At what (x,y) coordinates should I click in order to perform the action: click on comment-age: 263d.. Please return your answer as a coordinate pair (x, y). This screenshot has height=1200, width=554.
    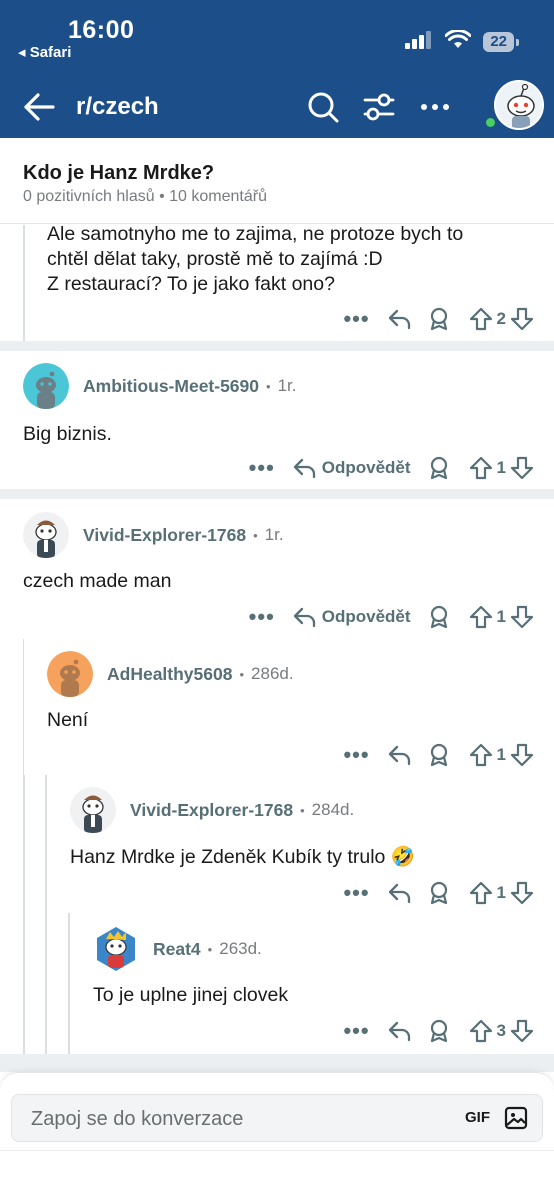
    Looking at the image, I should click on (240, 948).